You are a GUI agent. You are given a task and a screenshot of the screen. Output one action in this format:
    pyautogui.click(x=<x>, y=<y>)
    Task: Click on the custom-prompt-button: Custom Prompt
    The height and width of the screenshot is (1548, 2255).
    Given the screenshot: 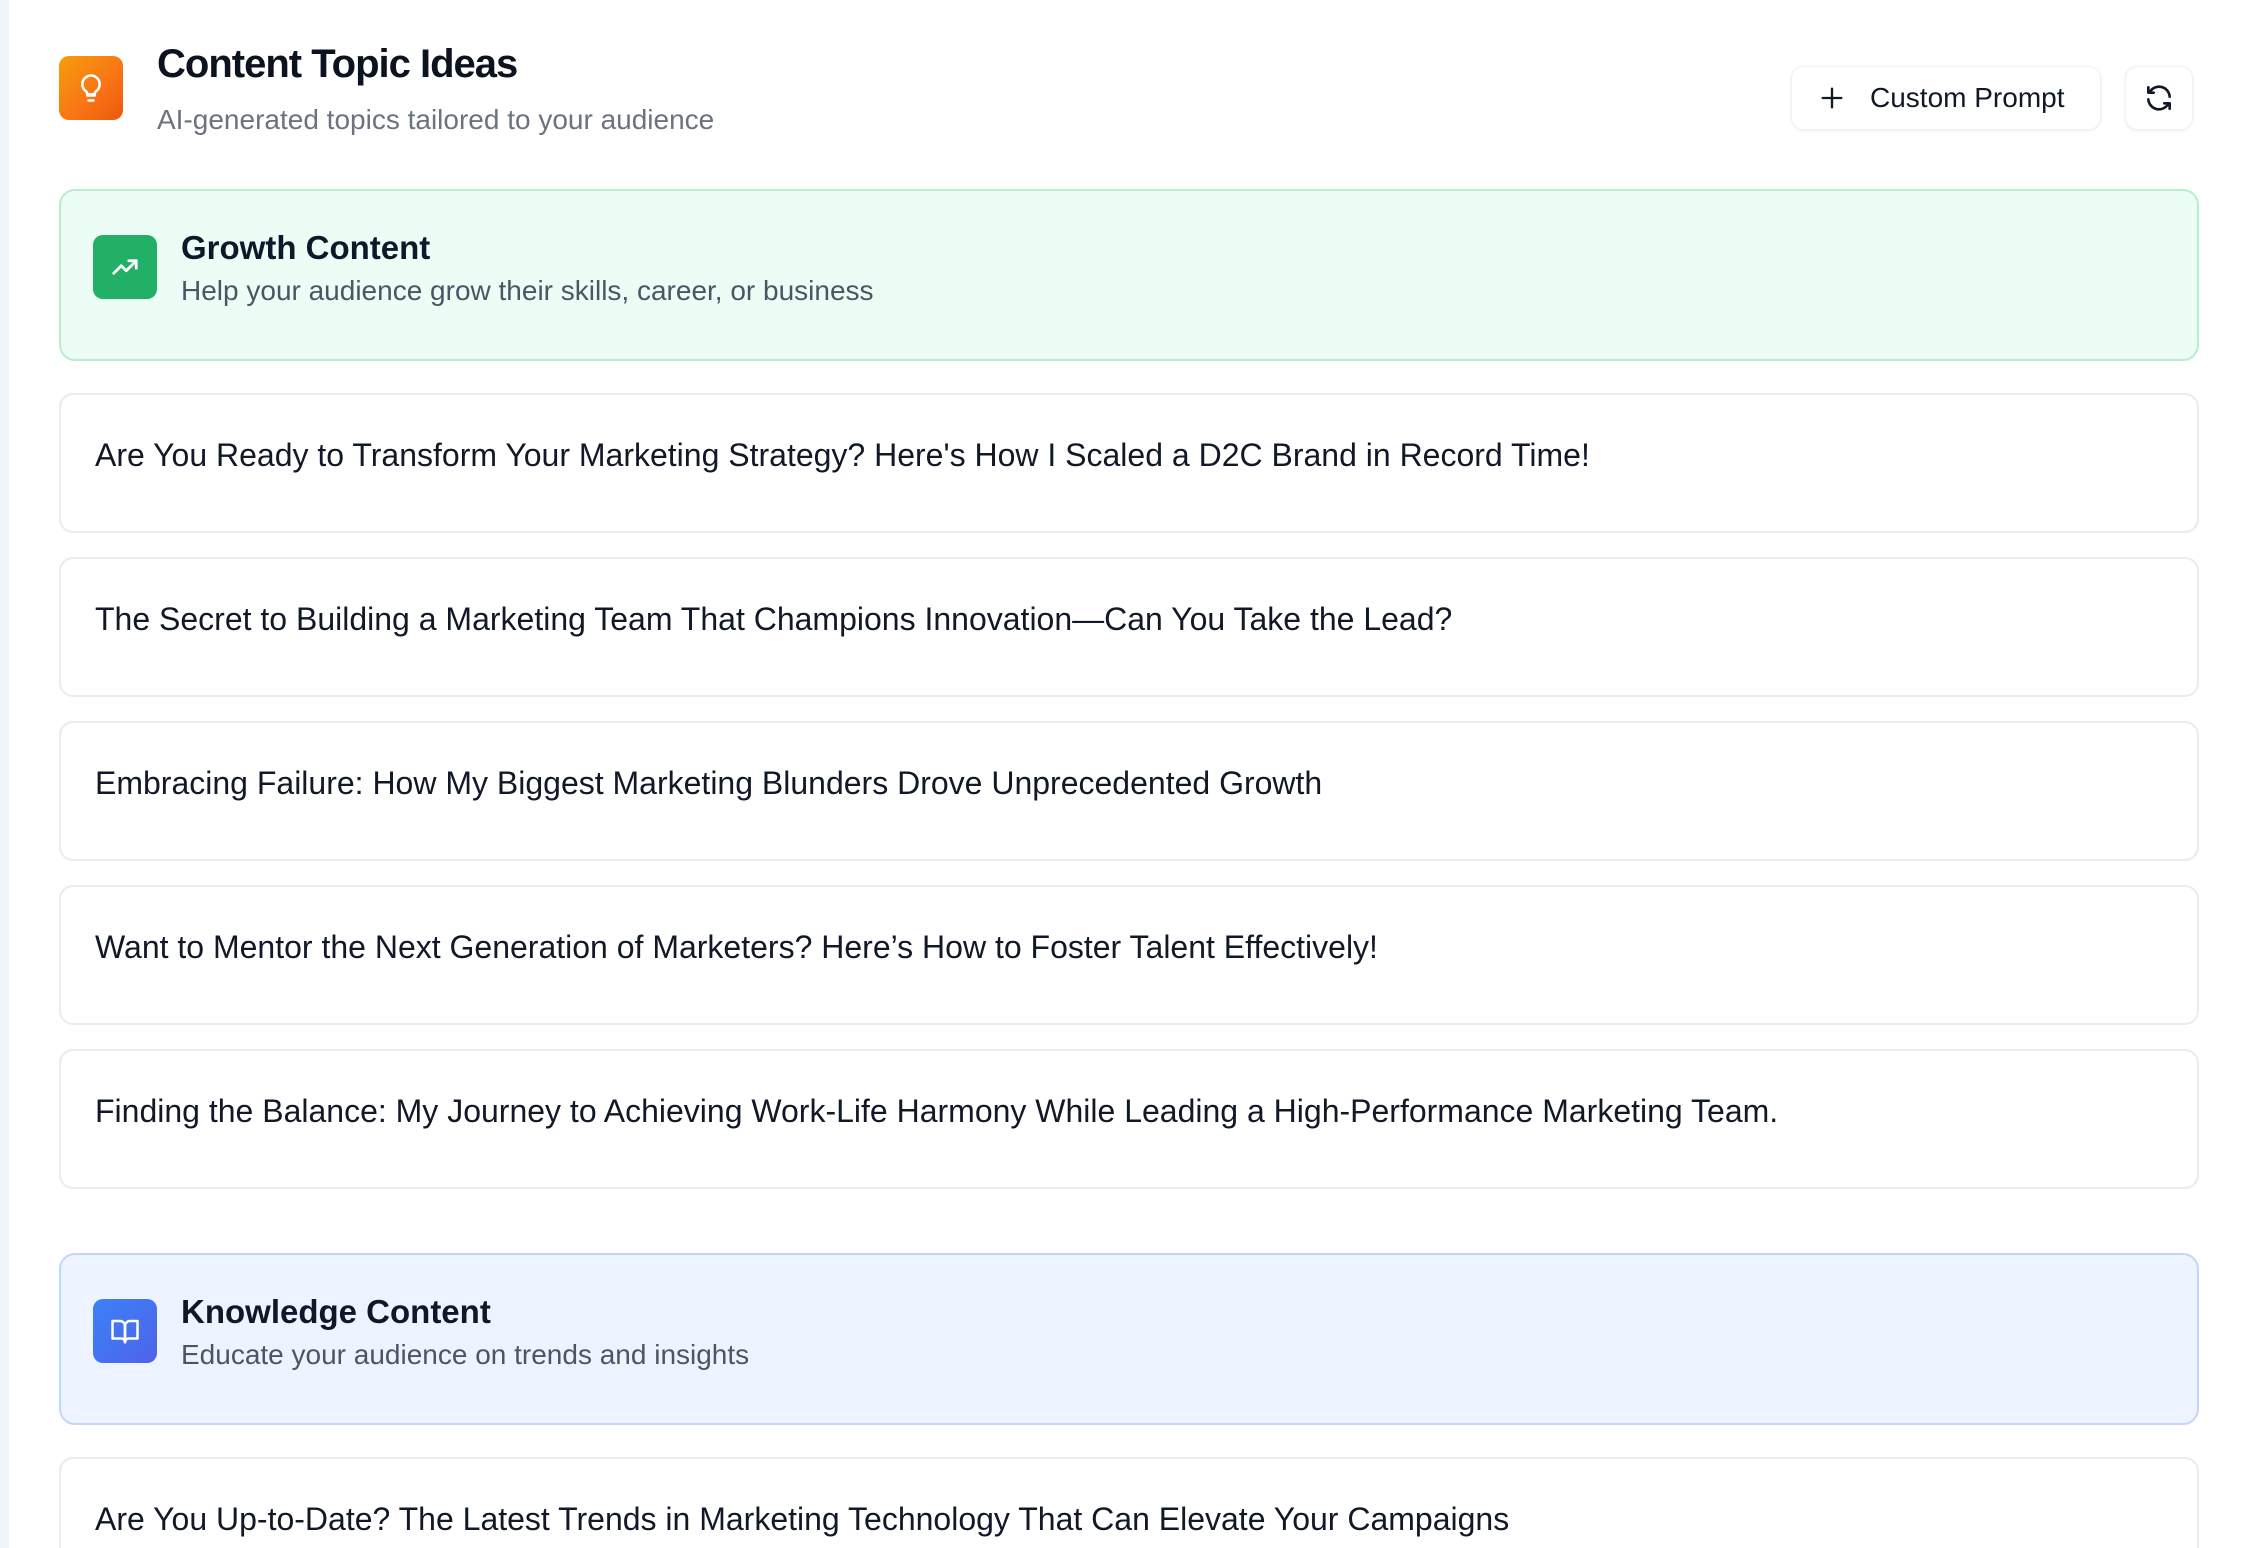 What is the action you would take?
    pyautogui.click(x=1946, y=98)
    